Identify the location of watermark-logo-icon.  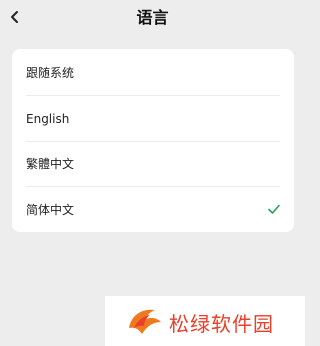
(145, 321).